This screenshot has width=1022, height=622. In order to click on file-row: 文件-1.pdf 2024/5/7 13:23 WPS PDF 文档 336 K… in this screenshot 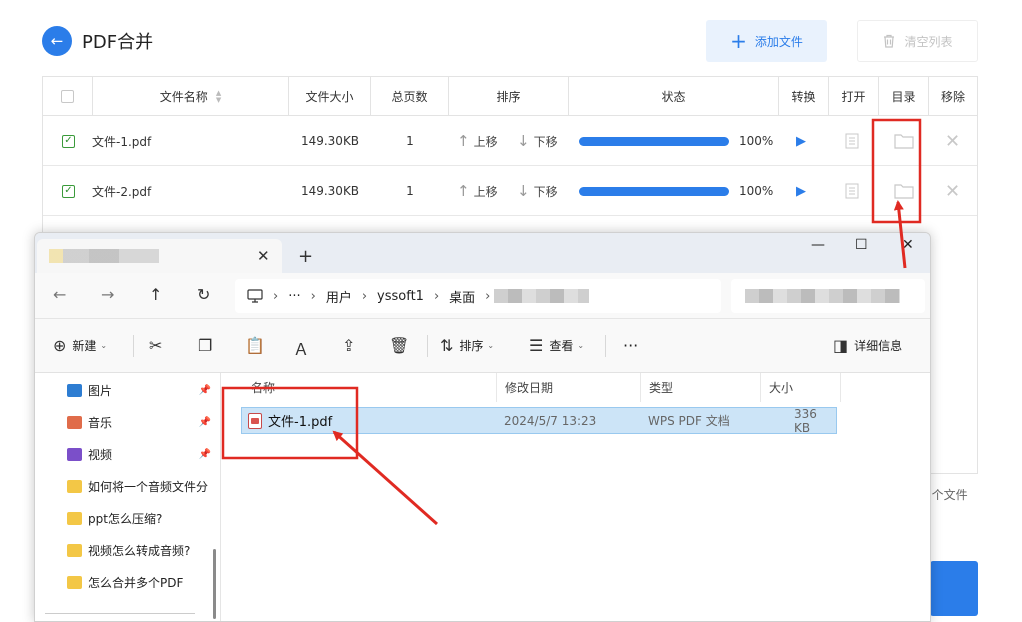, I will do `click(539, 421)`.